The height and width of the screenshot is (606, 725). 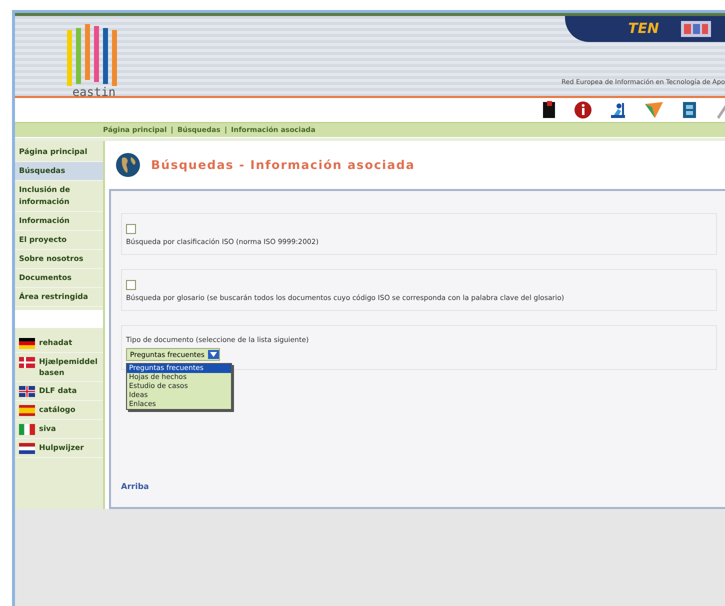 I want to click on kite-icon, so click(x=654, y=110).